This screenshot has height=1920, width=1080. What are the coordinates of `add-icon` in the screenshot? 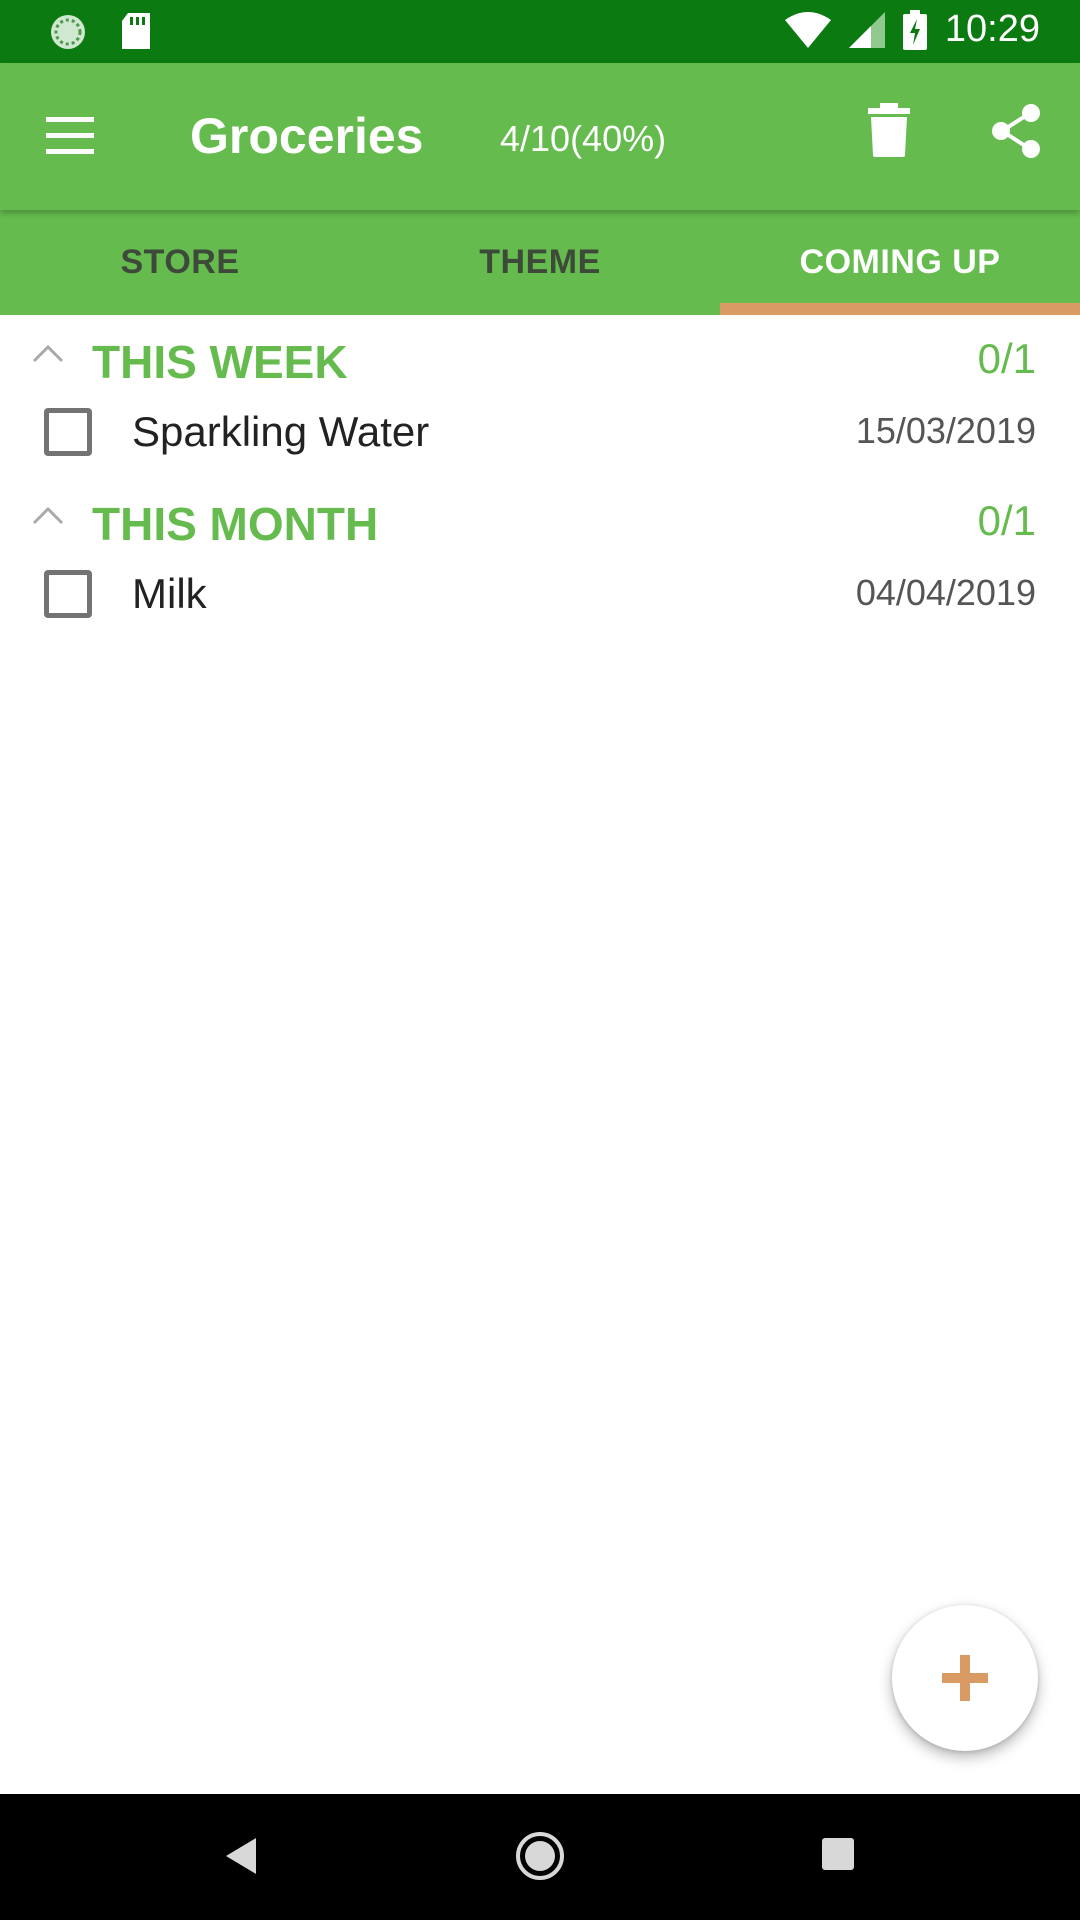 It's located at (965, 1678).